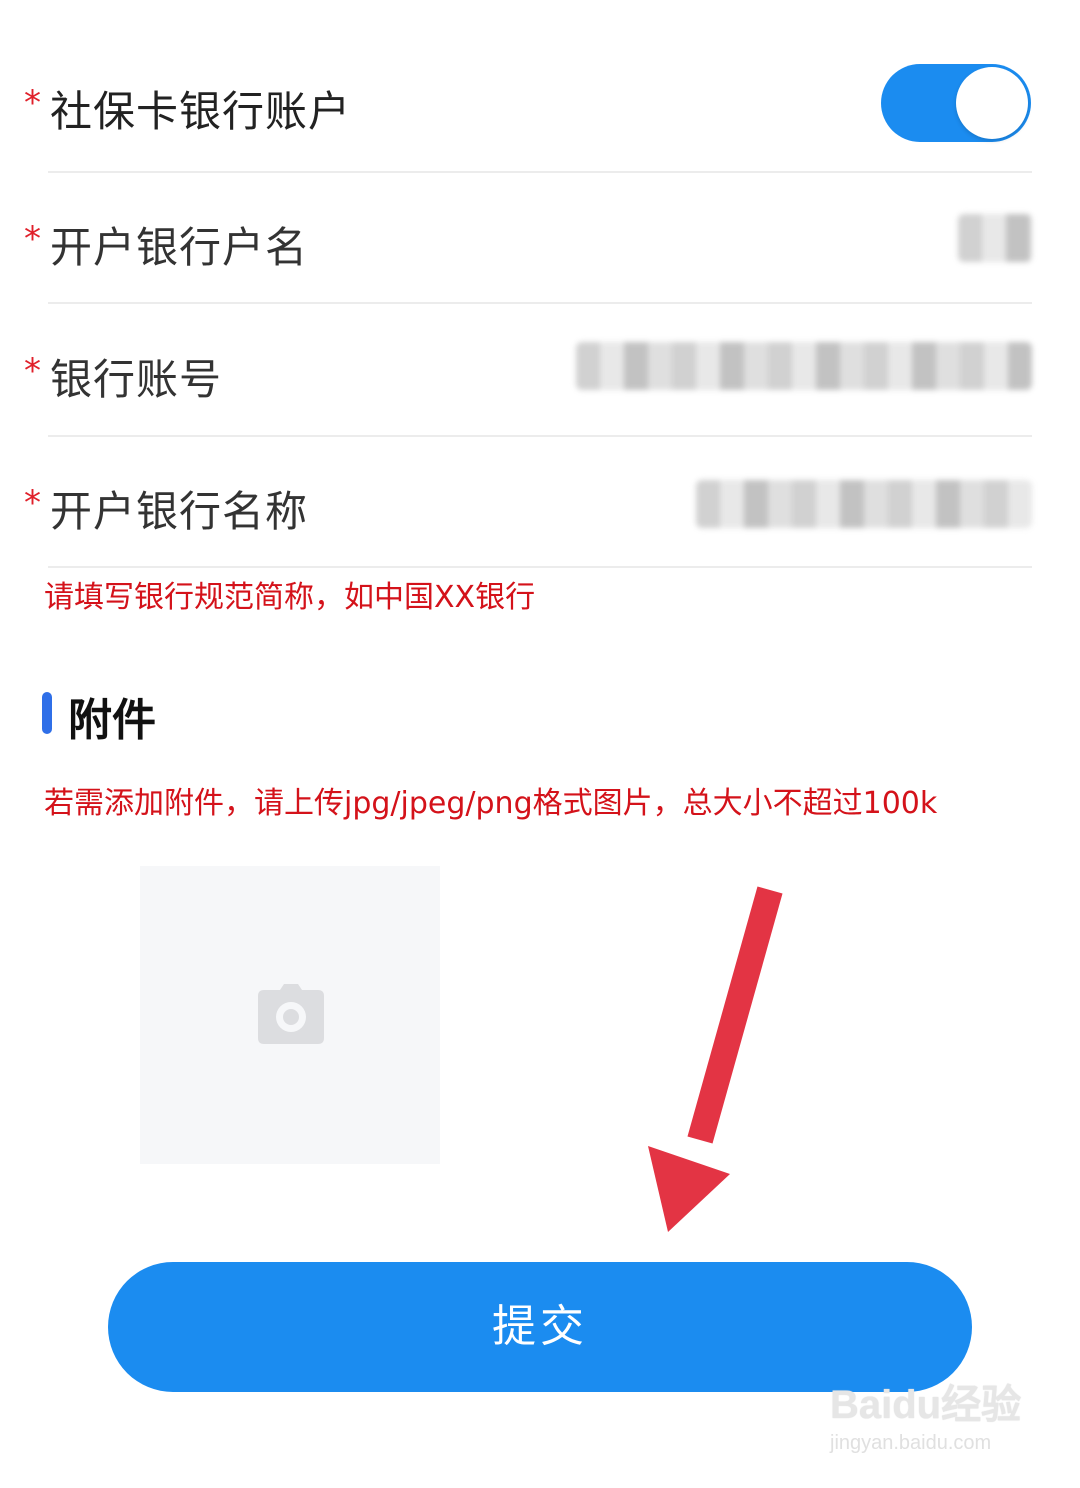 The width and height of the screenshot is (1080, 1488). I want to click on watermark-url: jingyan.baidu.com, so click(911, 1443).